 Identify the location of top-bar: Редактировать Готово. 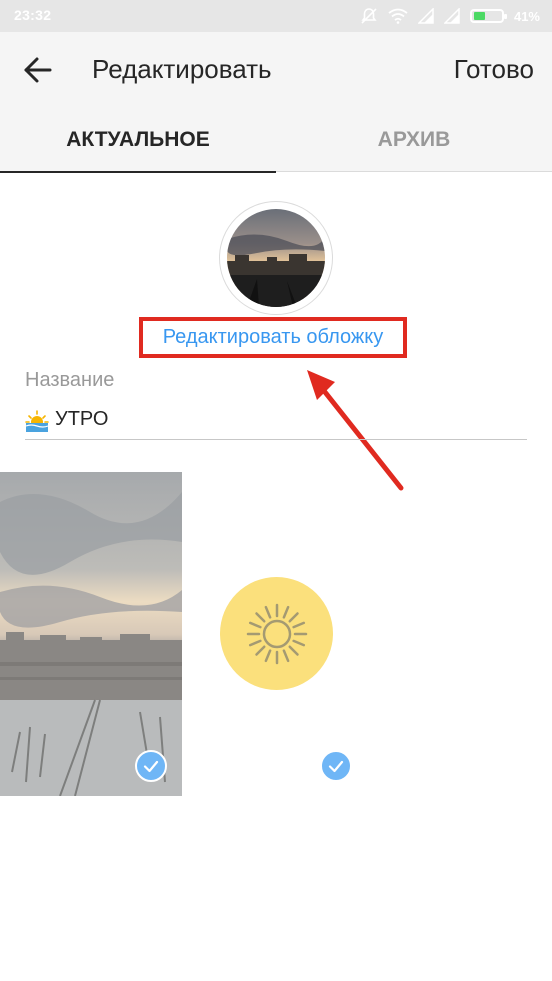
(276, 70).